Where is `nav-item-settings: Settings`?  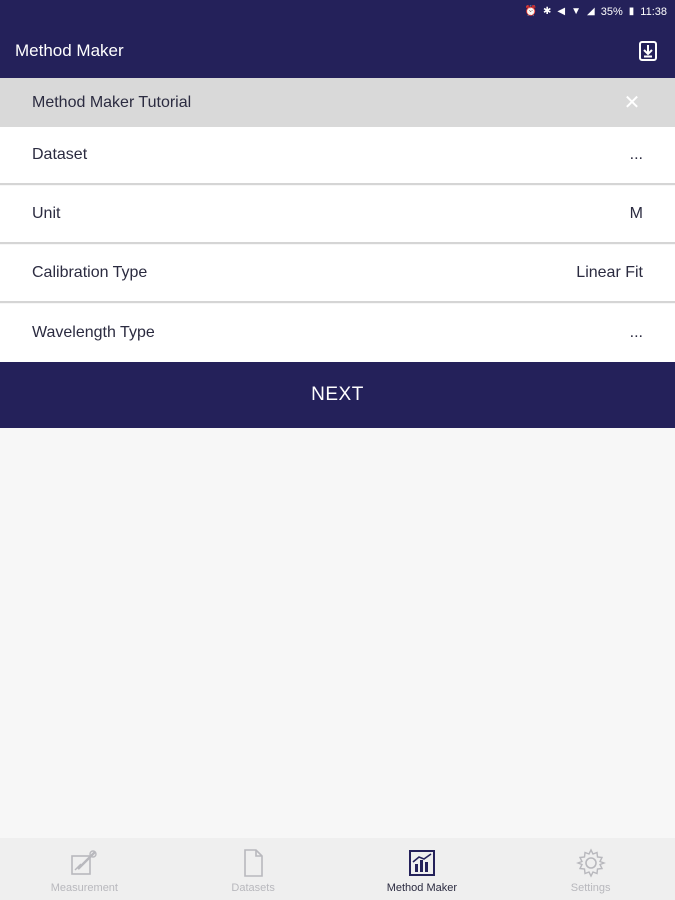 nav-item-settings: Settings is located at coordinates (590, 869).